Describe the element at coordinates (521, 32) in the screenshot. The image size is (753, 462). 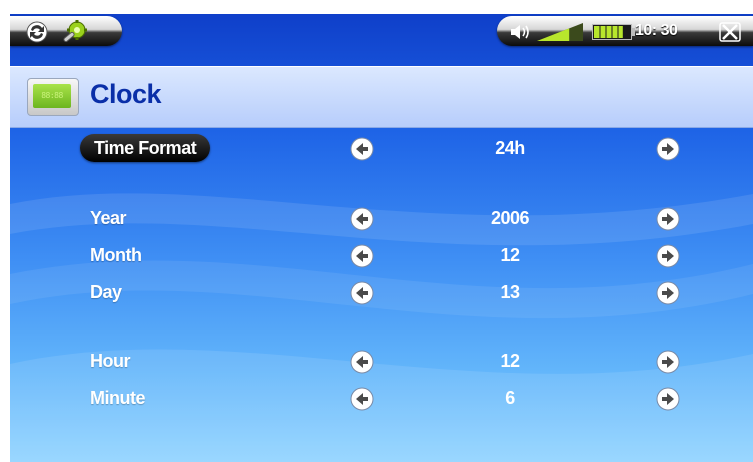
I see `speaker-icon` at that location.